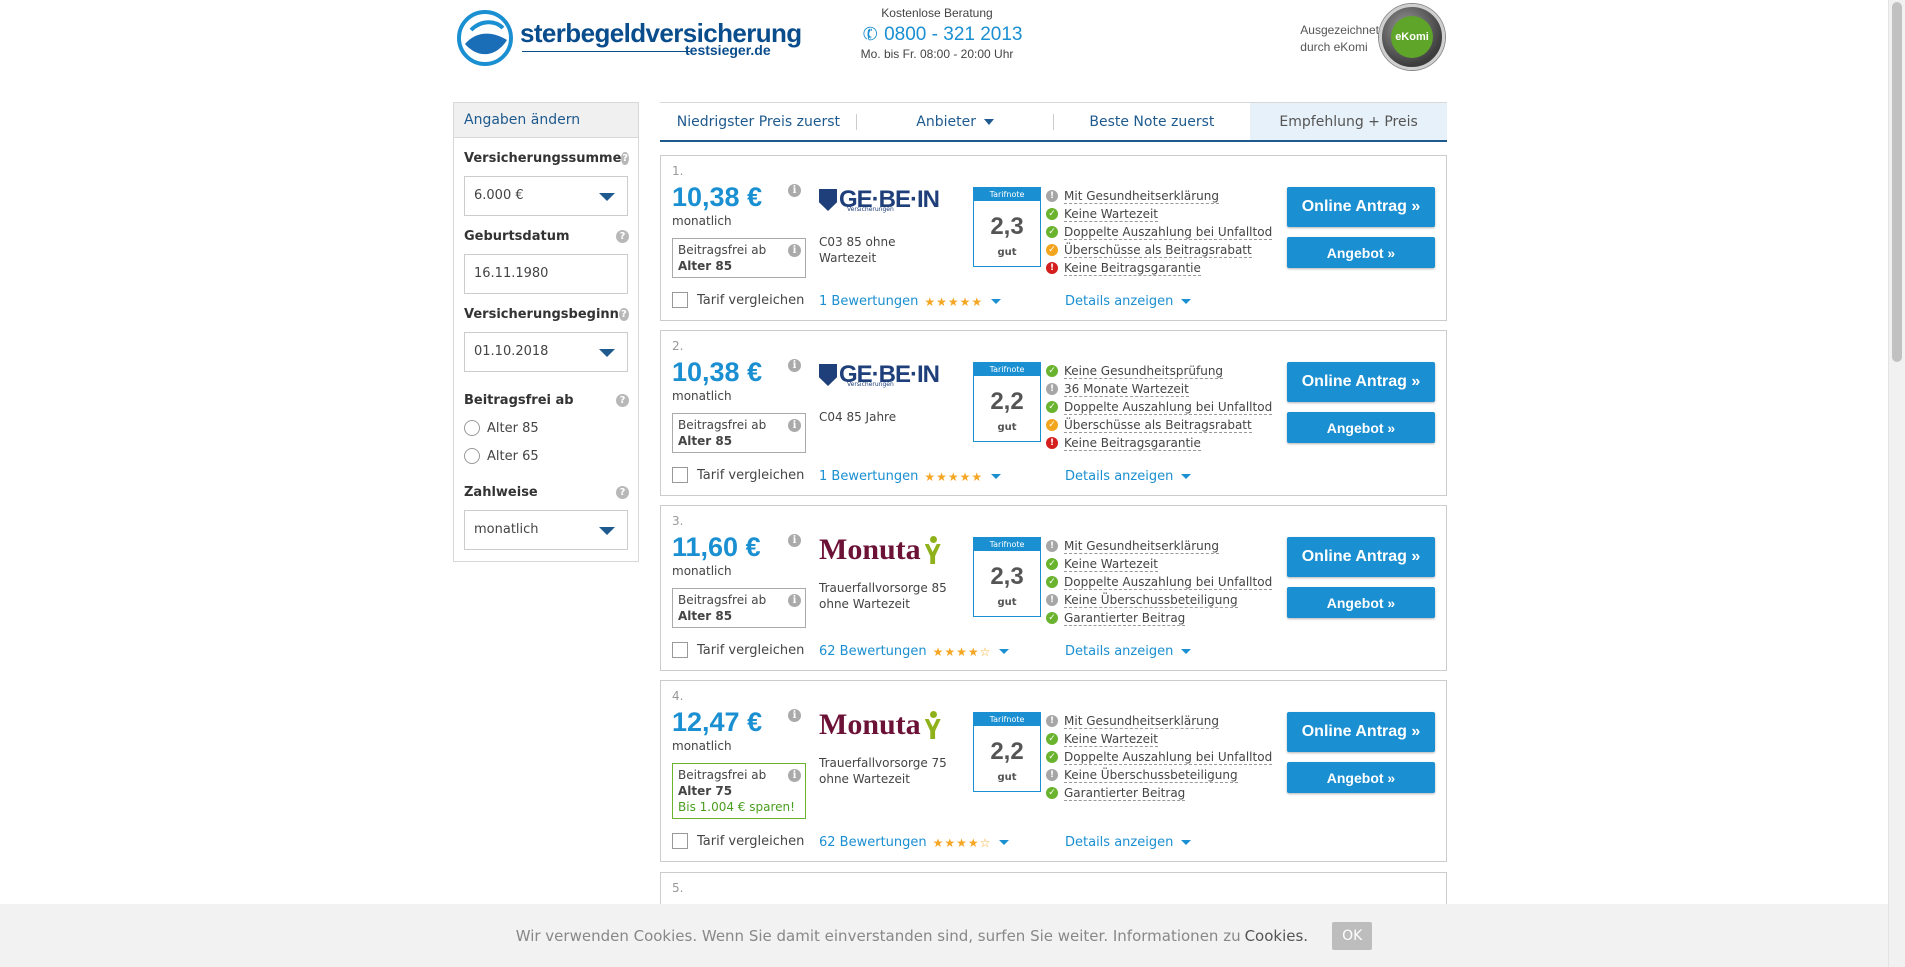 Image resolution: width=1905 pixels, height=967 pixels. Describe the element at coordinates (546, 158) in the screenshot. I see `sum-label: Versicherungssumme?` at that location.